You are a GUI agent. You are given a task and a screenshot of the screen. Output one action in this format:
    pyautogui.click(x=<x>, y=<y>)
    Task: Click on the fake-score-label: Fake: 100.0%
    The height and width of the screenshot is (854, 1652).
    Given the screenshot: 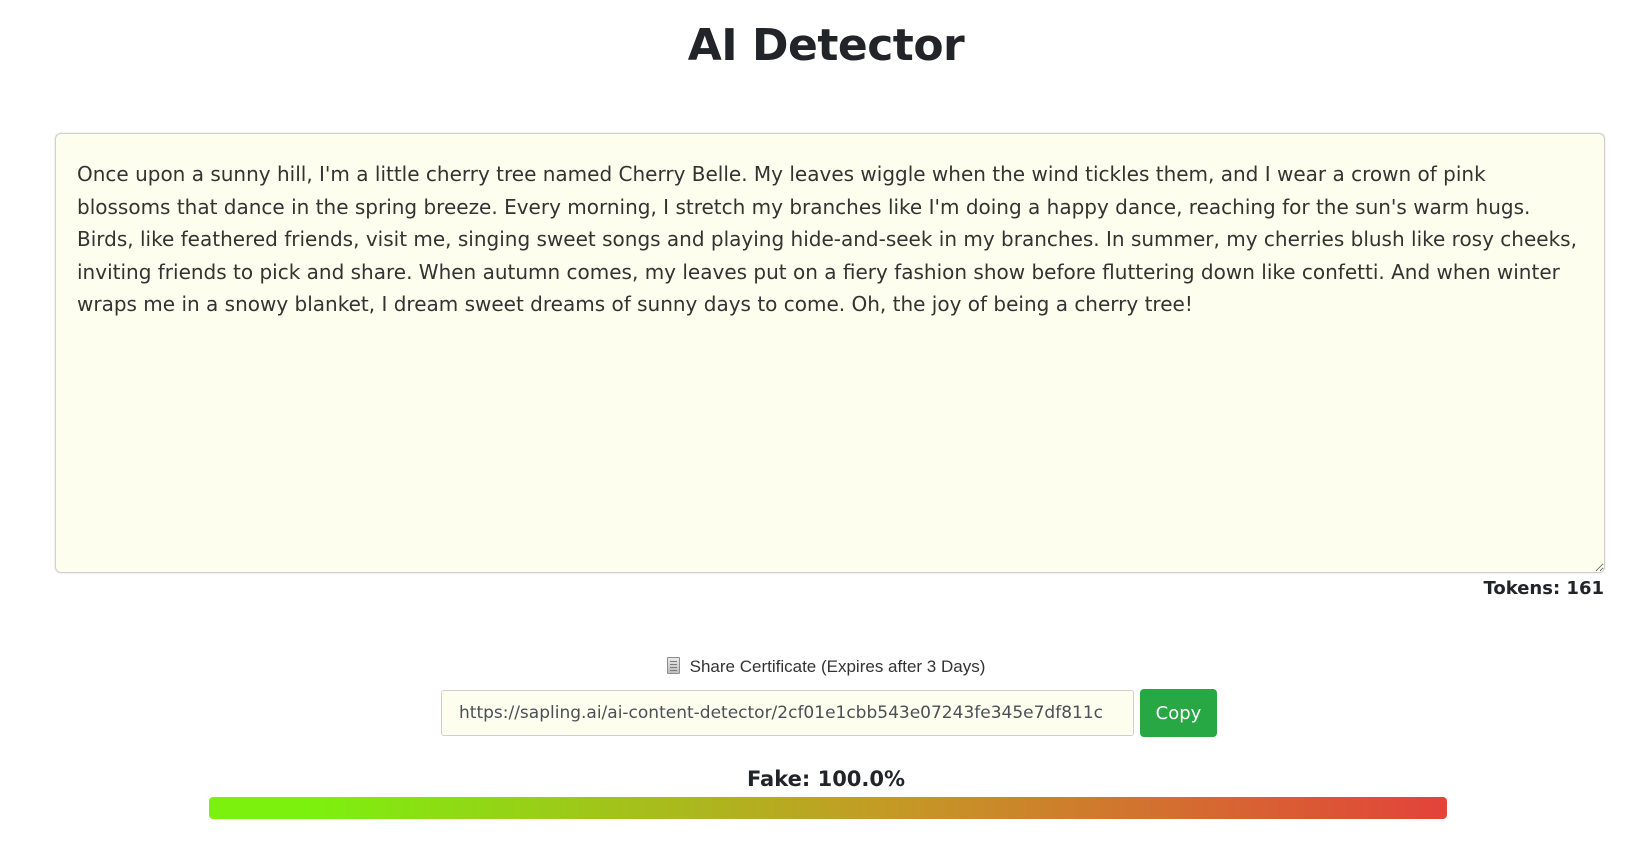 What is the action you would take?
    pyautogui.click(x=826, y=779)
    